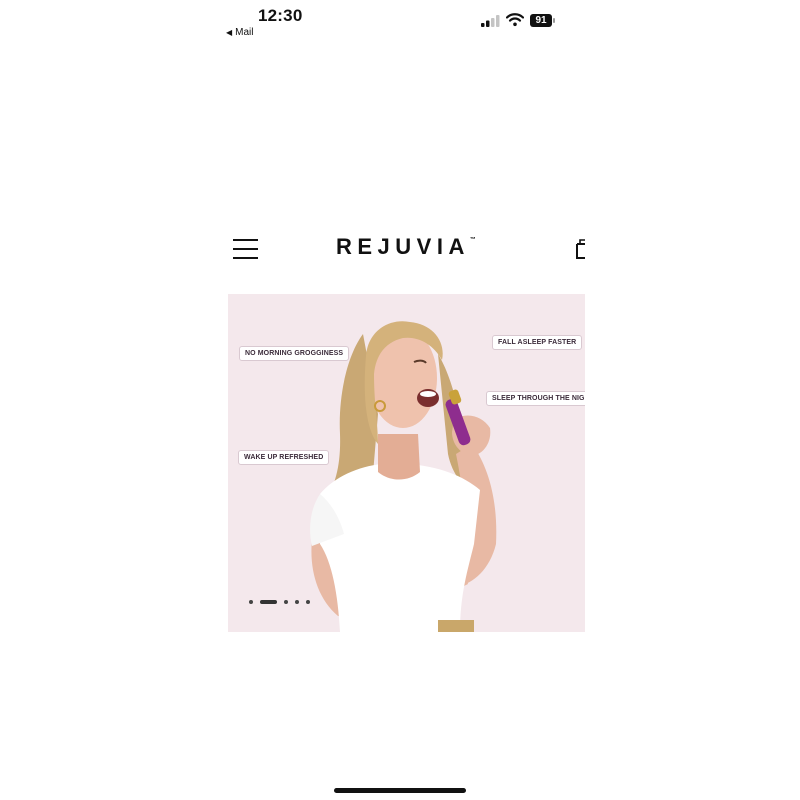 This screenshot has width=800, height=800. I want to click on carousel-pagination, so click(279, 602).